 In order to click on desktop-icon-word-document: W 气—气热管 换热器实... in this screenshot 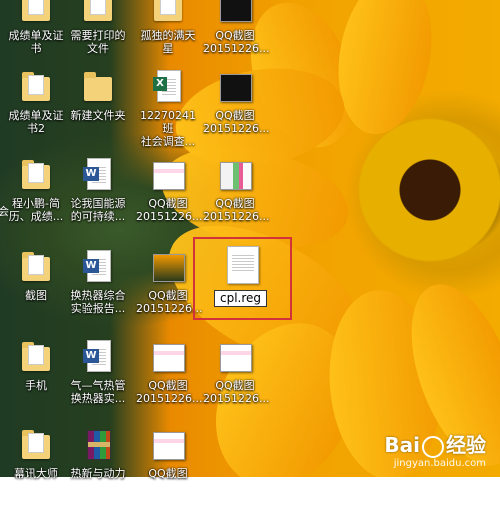, I will do `click(98, 379)`.